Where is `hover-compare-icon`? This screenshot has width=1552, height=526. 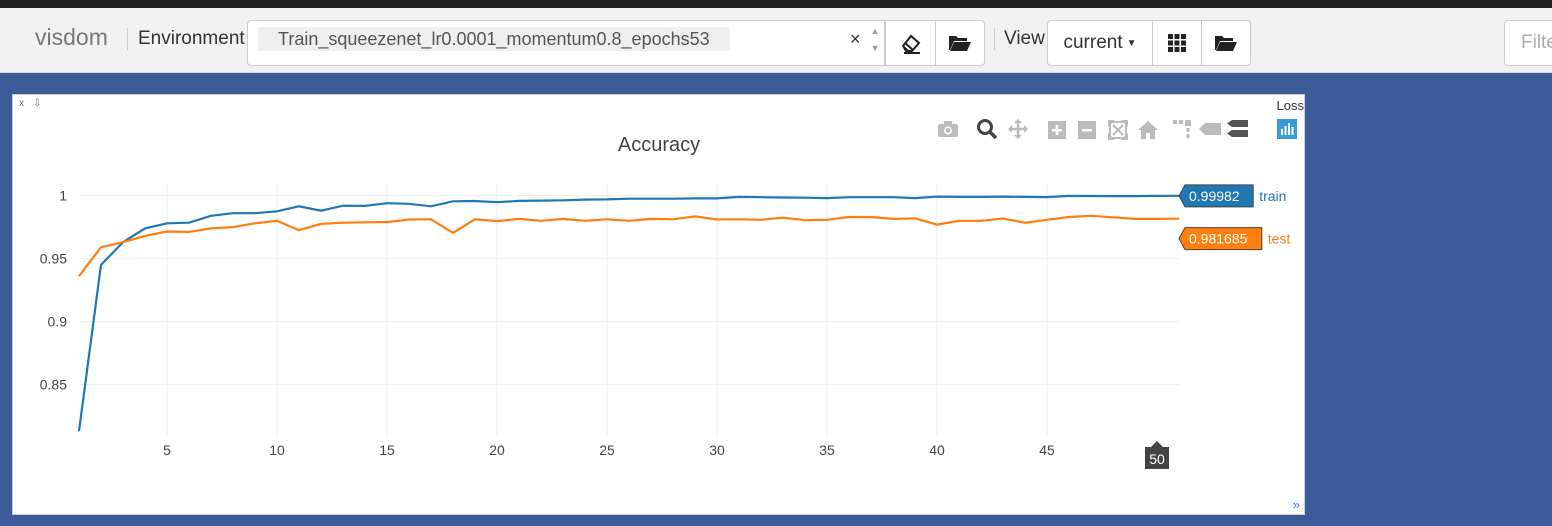
hover-compare-icon is located at coordinates (1237, 128).